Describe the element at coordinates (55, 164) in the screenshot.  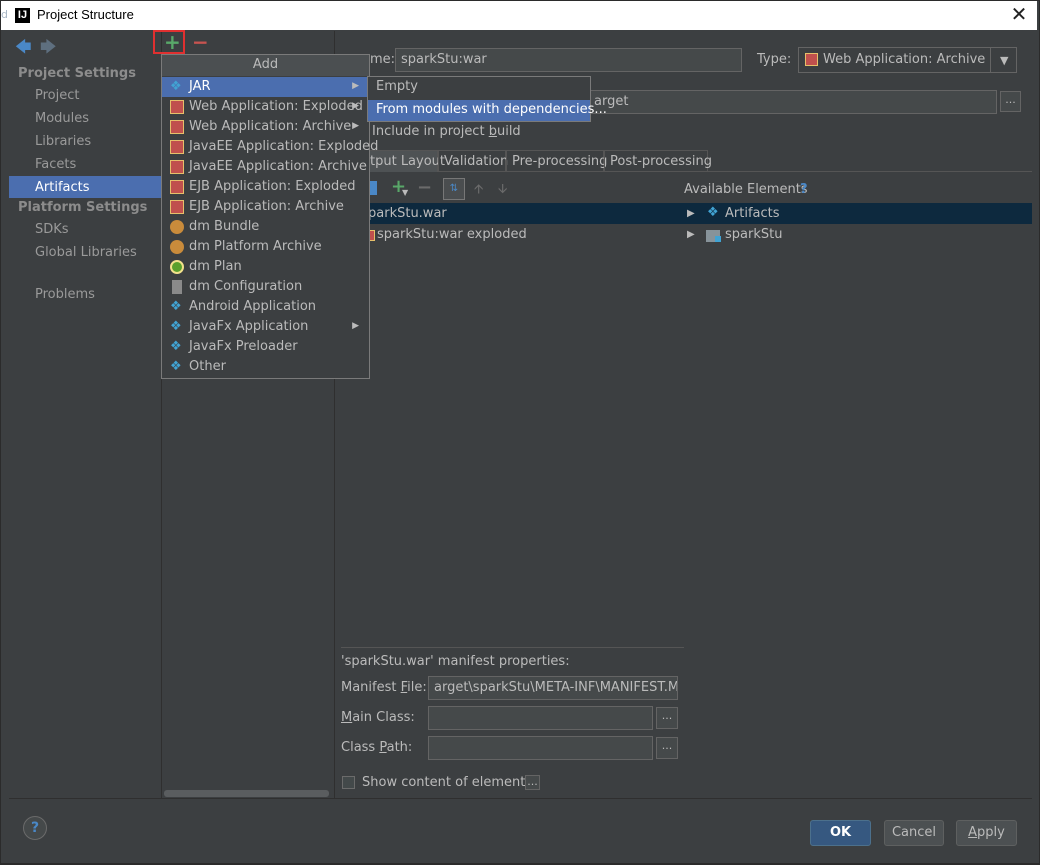
I see `sidebar-item-facets: Facets` at that location.